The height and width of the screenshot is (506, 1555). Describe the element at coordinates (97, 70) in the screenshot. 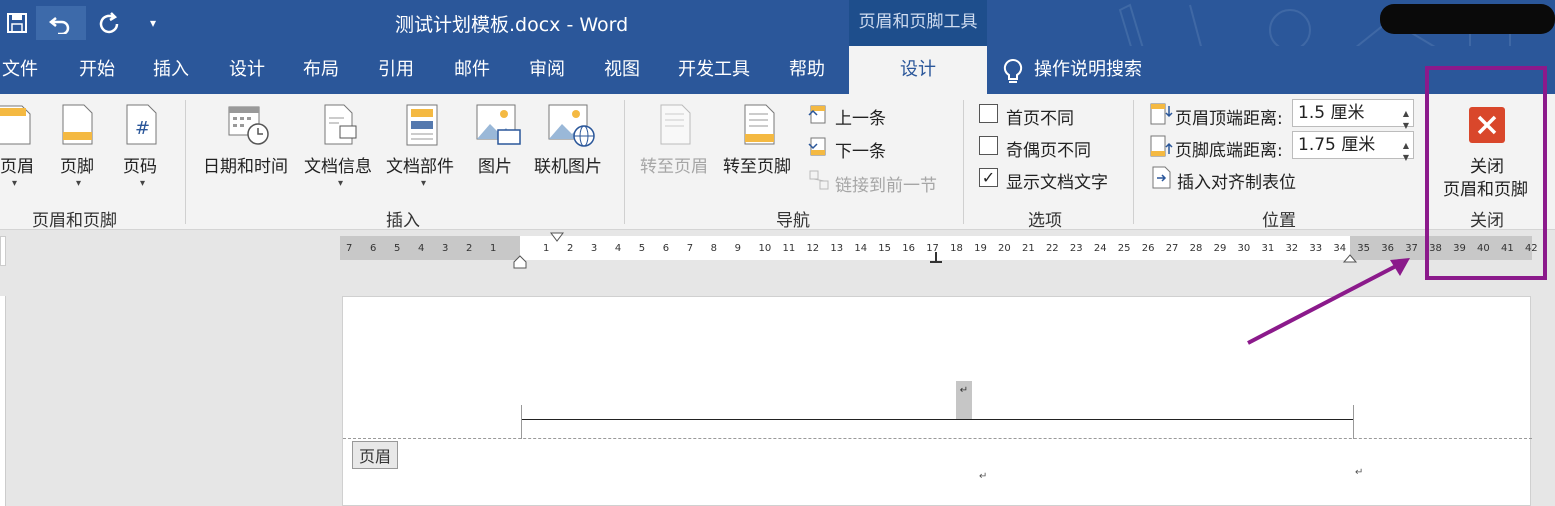

I see `tab-home: 开始` at that location.